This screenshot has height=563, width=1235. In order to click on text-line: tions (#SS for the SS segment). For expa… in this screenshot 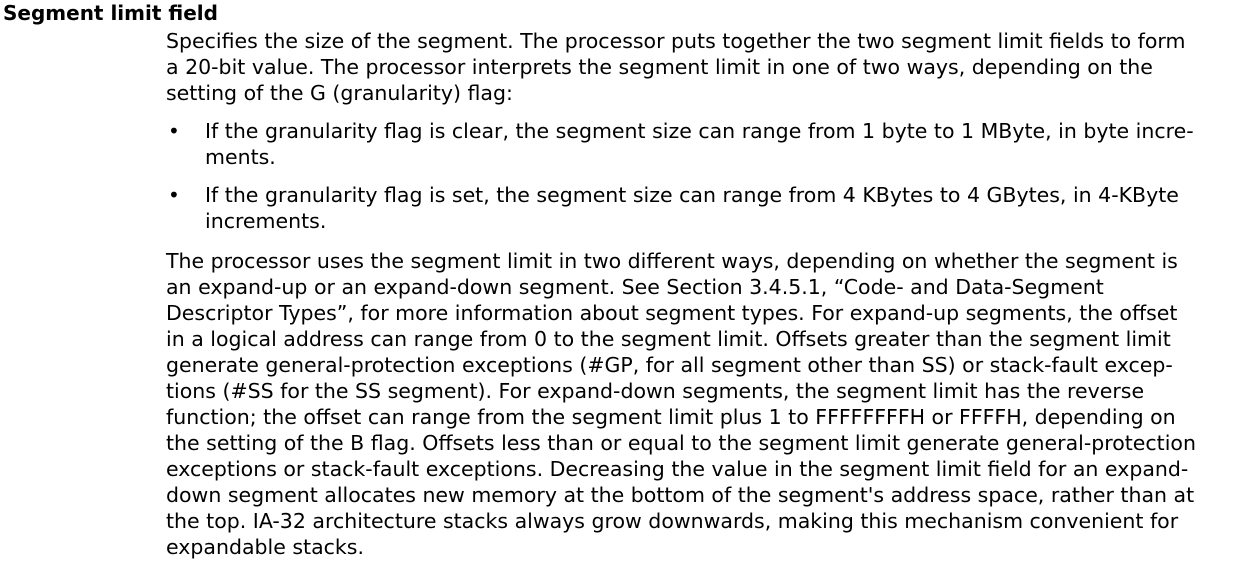, I will do `click(655, 391)`.